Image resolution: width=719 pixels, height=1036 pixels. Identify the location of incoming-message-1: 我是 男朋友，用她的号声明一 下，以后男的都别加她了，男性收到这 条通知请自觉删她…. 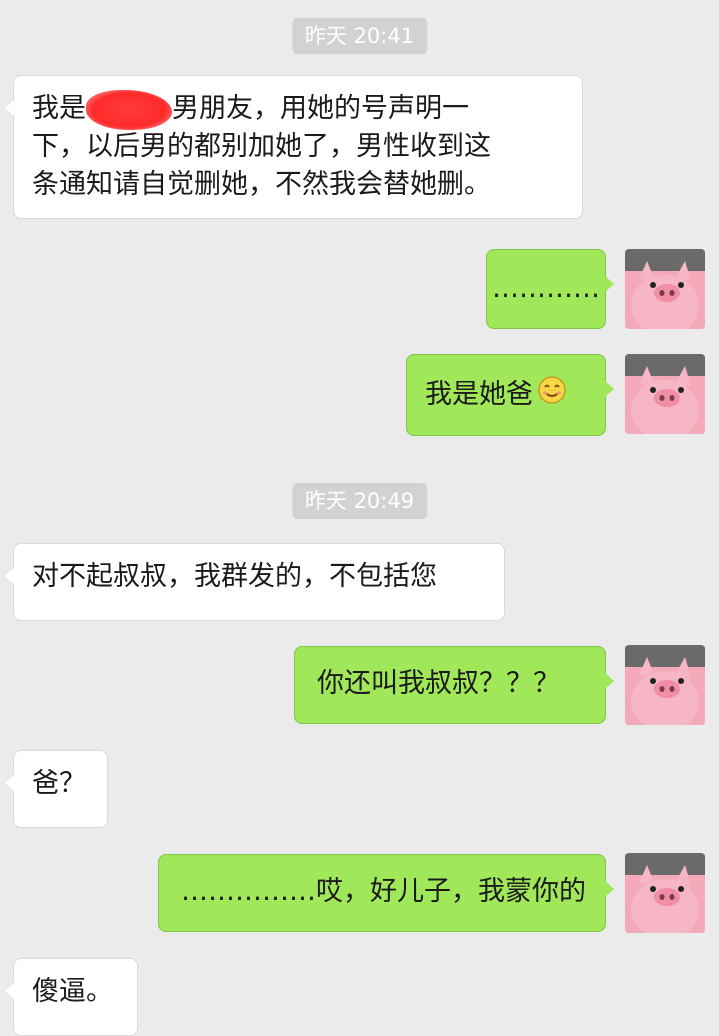
(294, 147).